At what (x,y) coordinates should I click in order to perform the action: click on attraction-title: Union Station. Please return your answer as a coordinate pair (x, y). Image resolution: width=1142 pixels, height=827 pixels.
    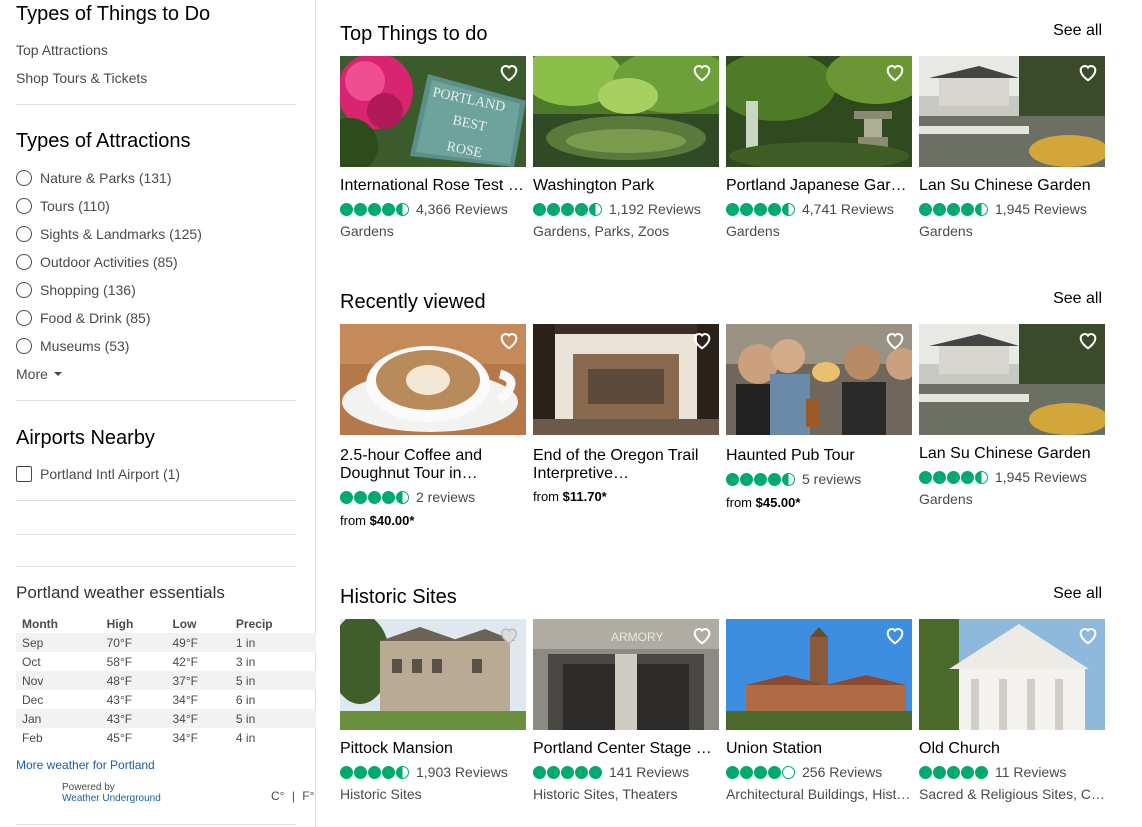
    Looking at the image, I should click on (819, 749).